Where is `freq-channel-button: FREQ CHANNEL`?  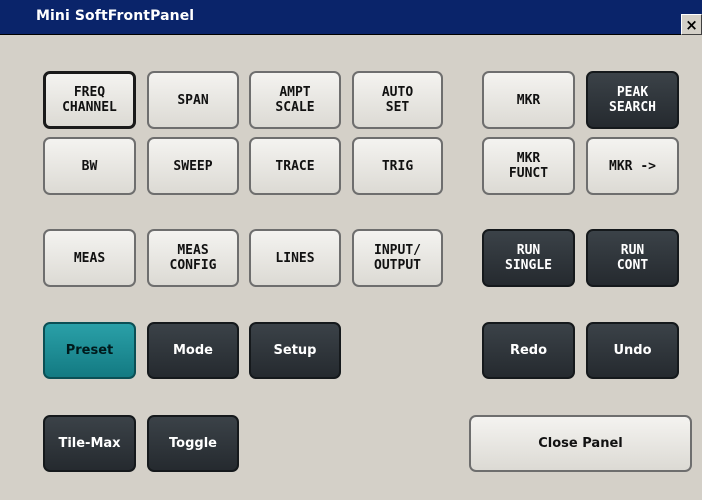 freq-channel-button: FREQ CHANNEL is located at coordinates (89, 100).